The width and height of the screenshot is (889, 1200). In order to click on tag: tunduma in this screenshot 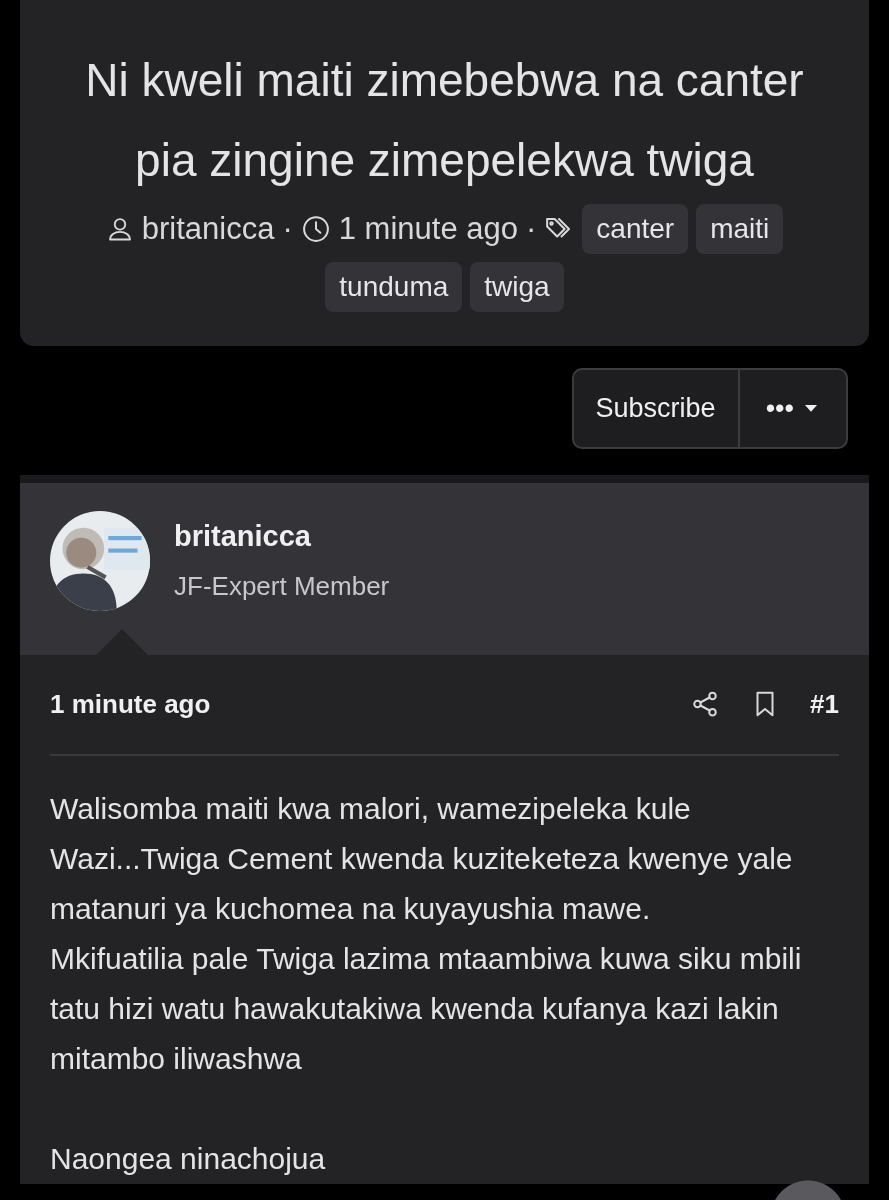, I will do `click(394, 287)`.